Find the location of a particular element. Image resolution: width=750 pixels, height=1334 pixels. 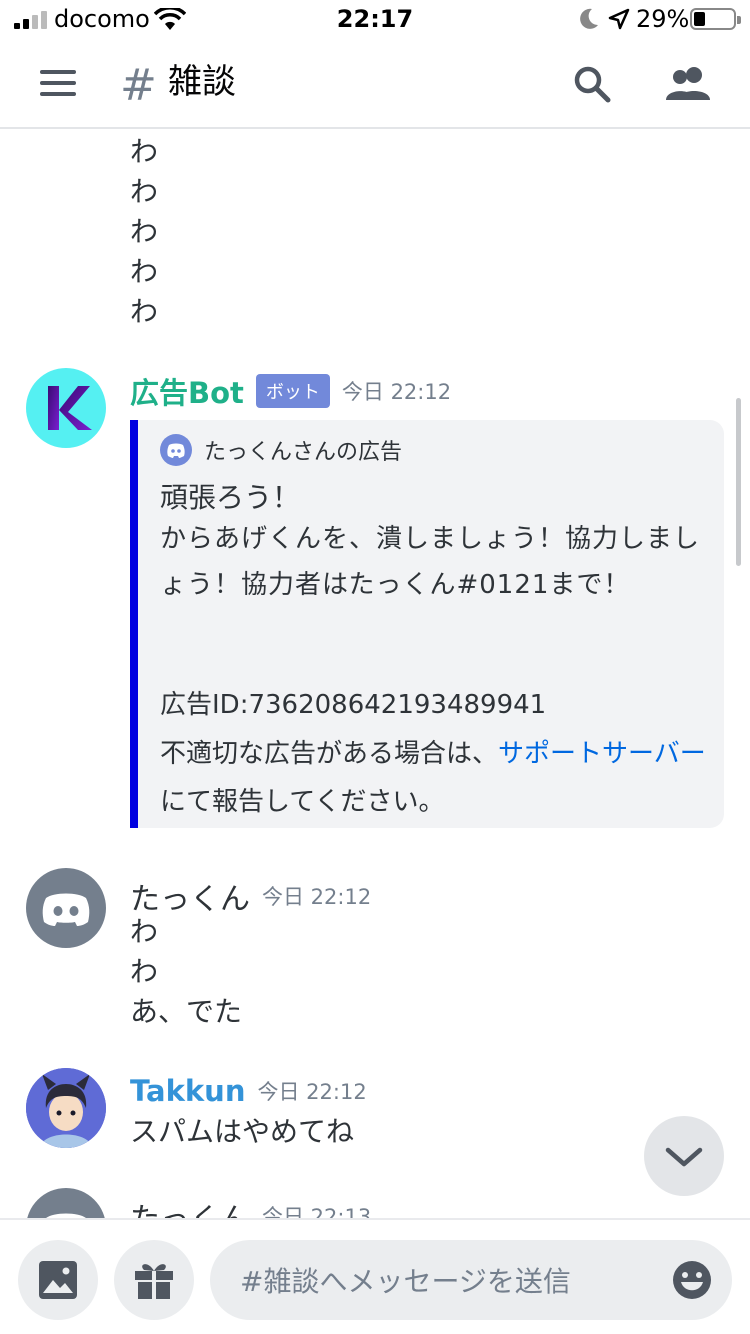

message-line: スパムはやめてね is located at coordinates (242, 1131).